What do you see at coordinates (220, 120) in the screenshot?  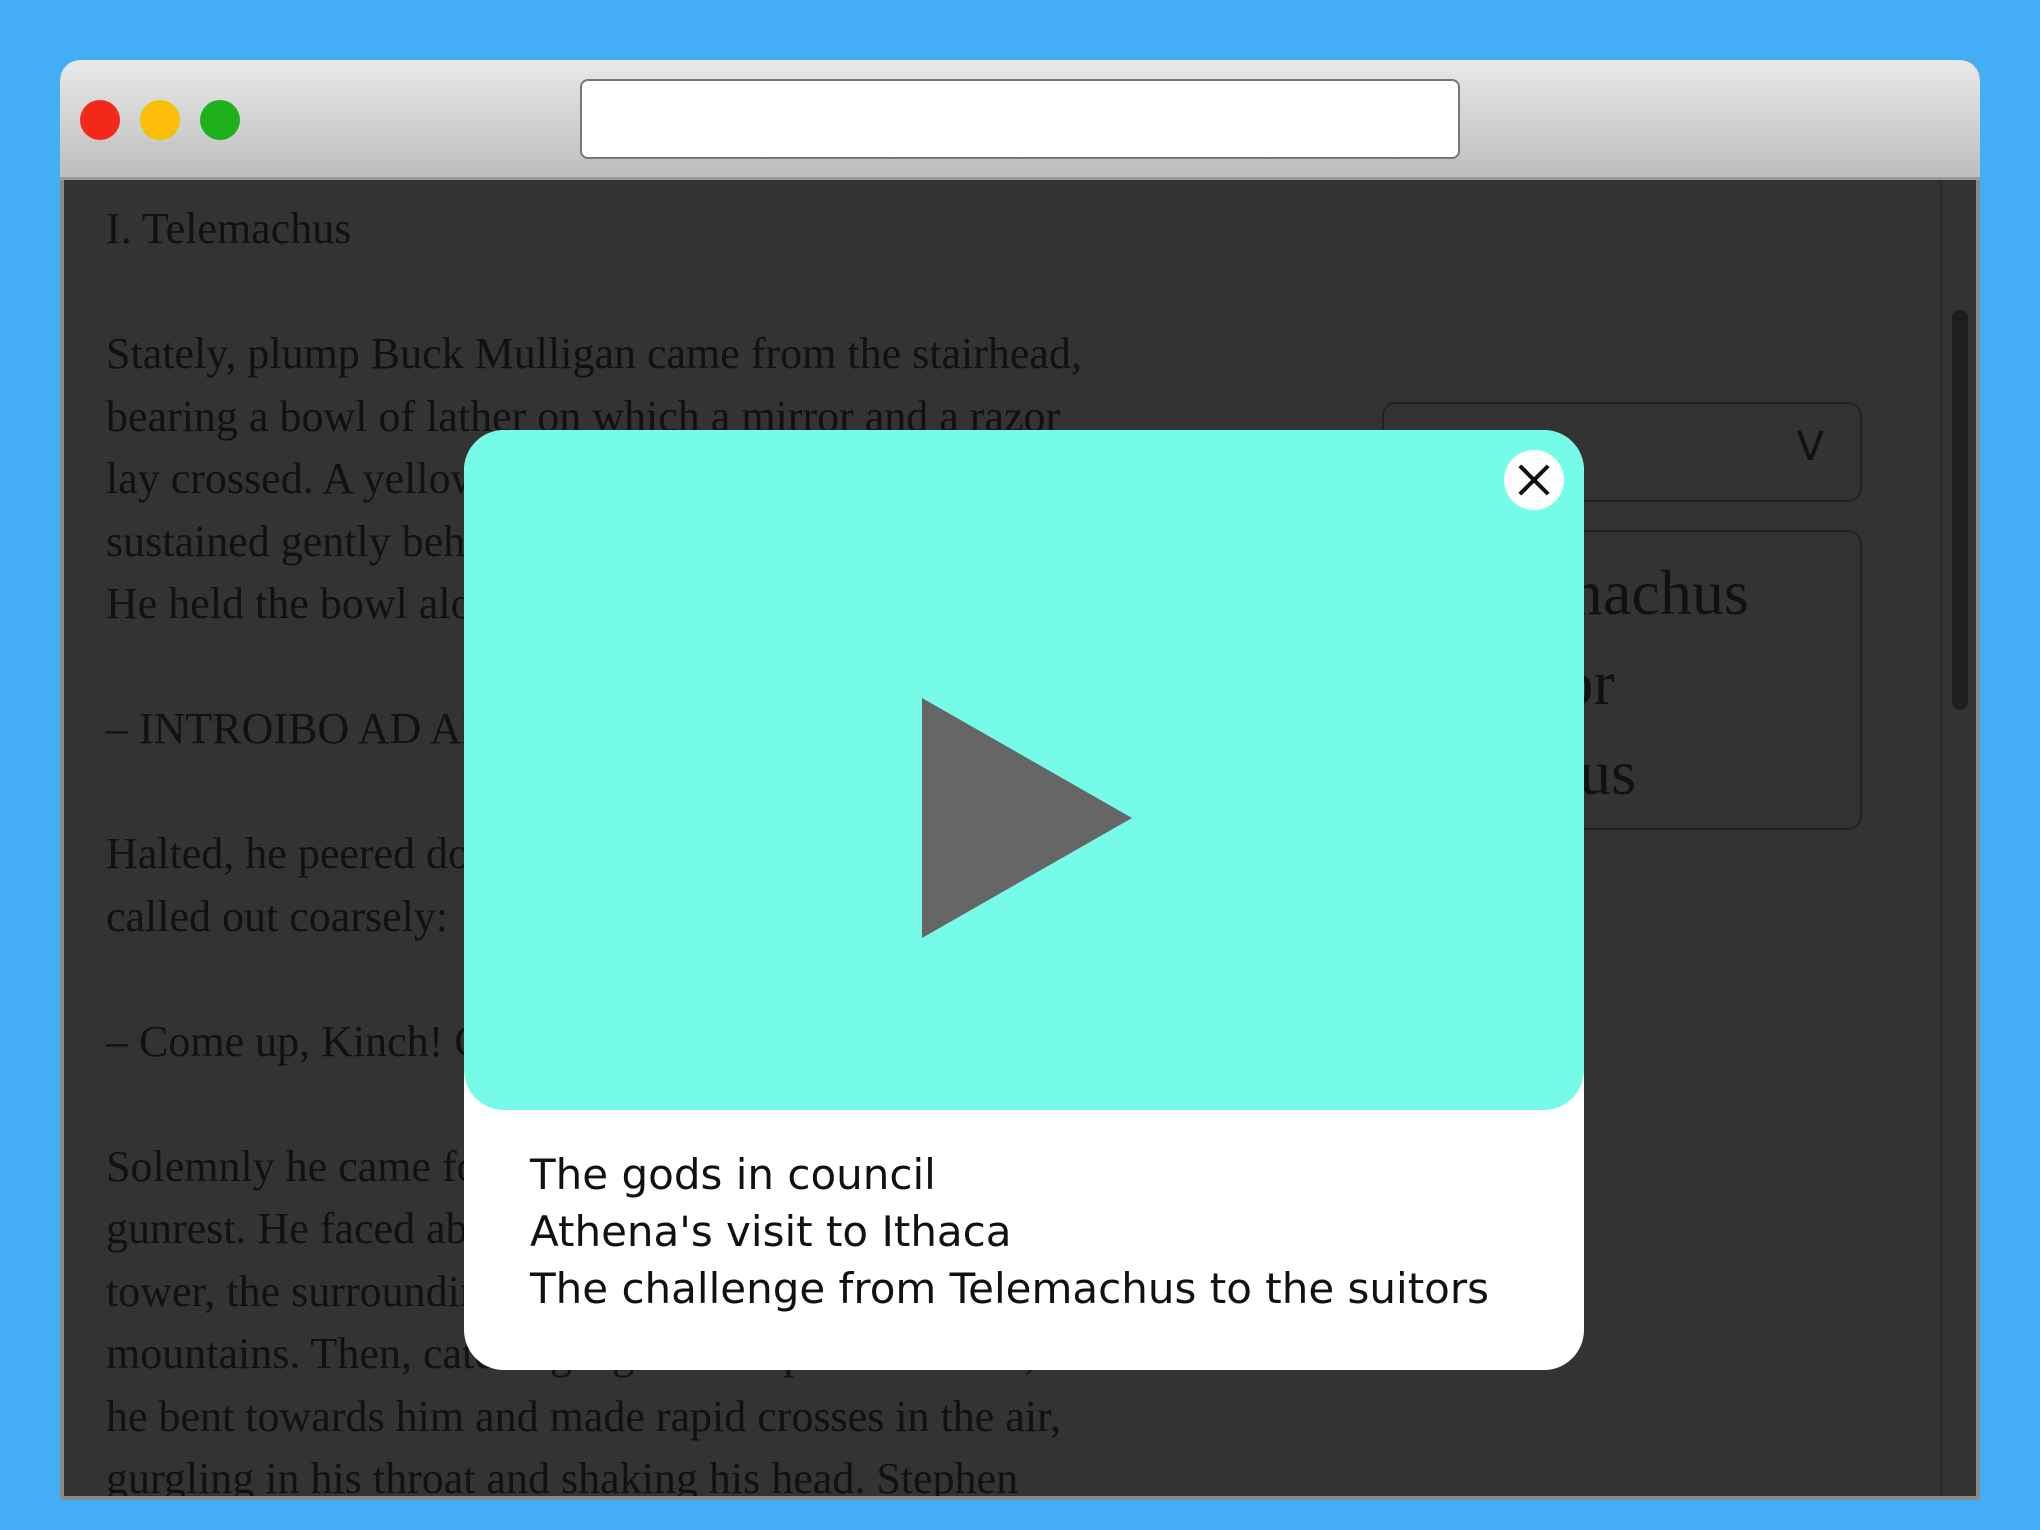 I see `maximize-window-button` at bounding box center [220, 120].